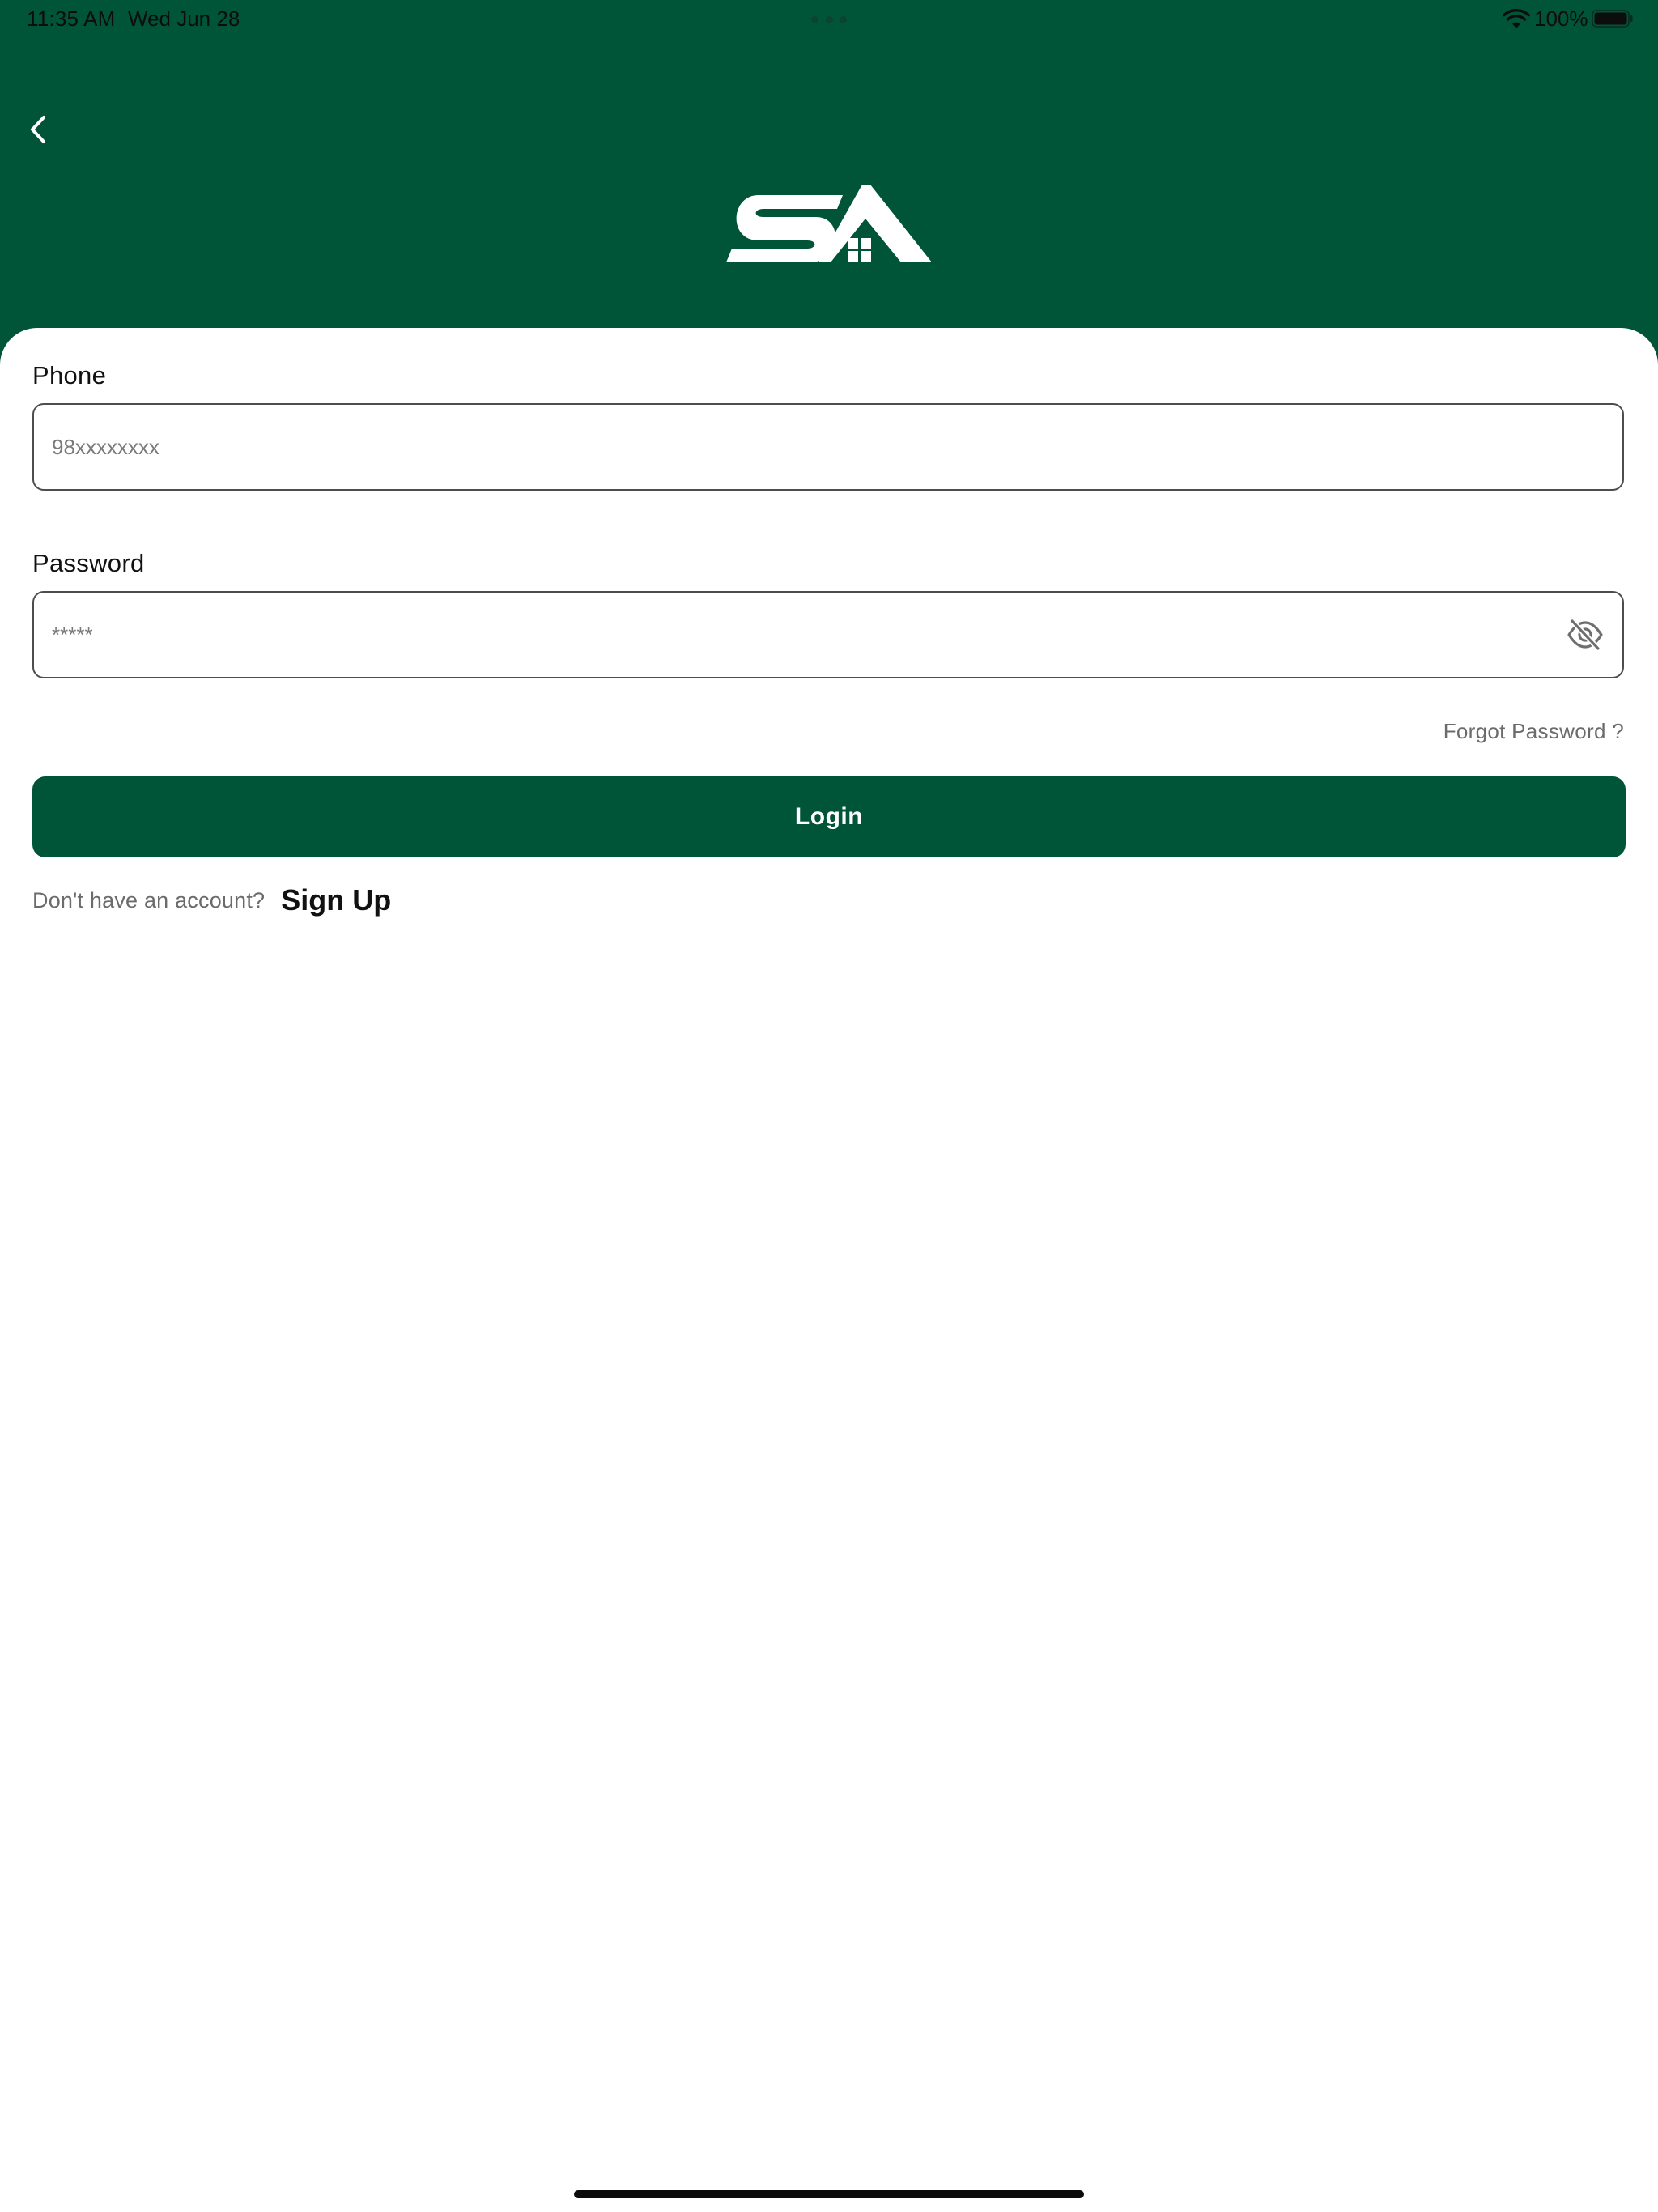  What do you see at coordinates (829, 816) in the screenshot?
I see `login-button: Login` at bounding box center [829, 816].